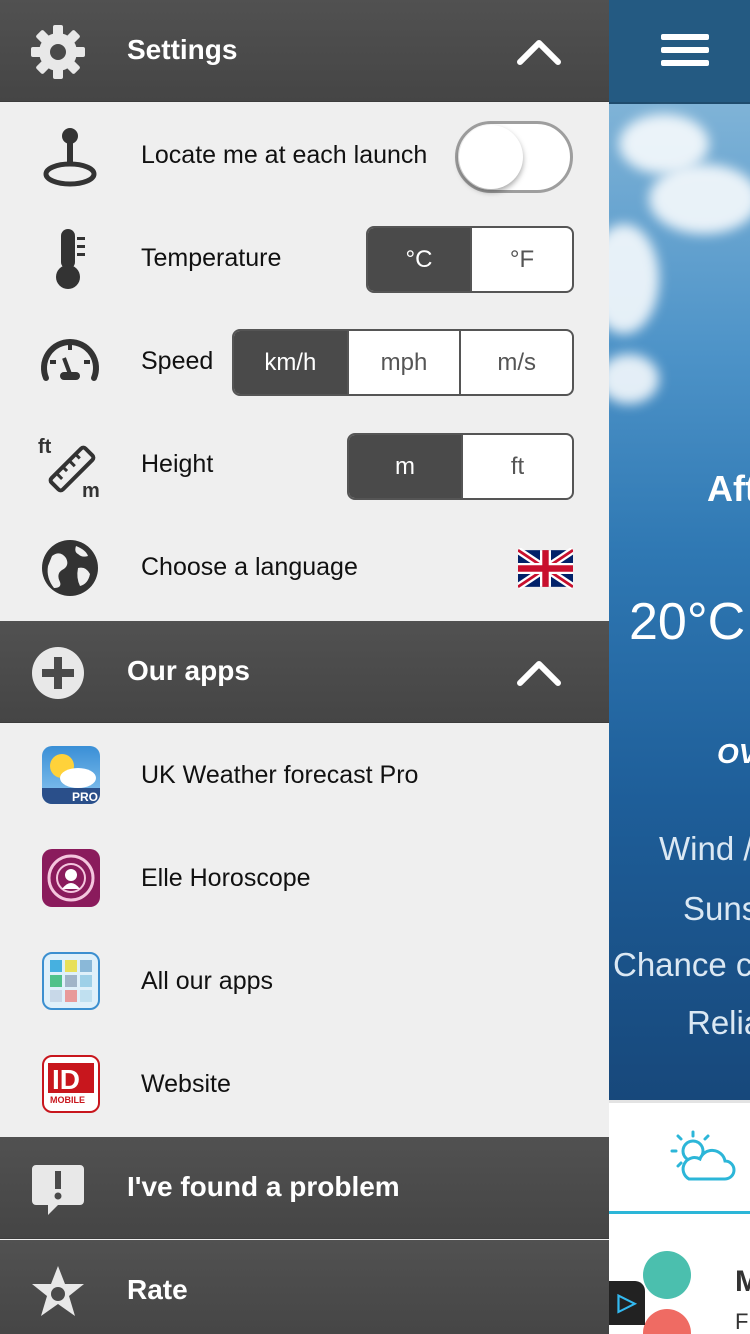  I want to click on location-pin-icon, so click(70, 157).